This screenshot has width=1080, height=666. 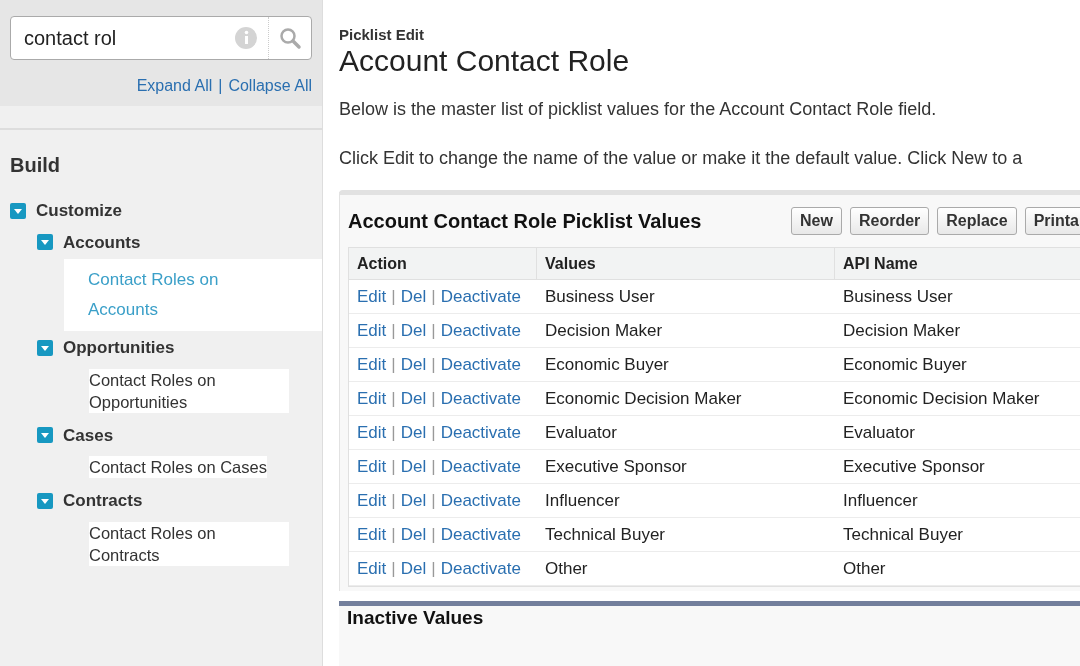 I want to click on tree-link: Contact Roles on Cases, so click(x=178, y=467).